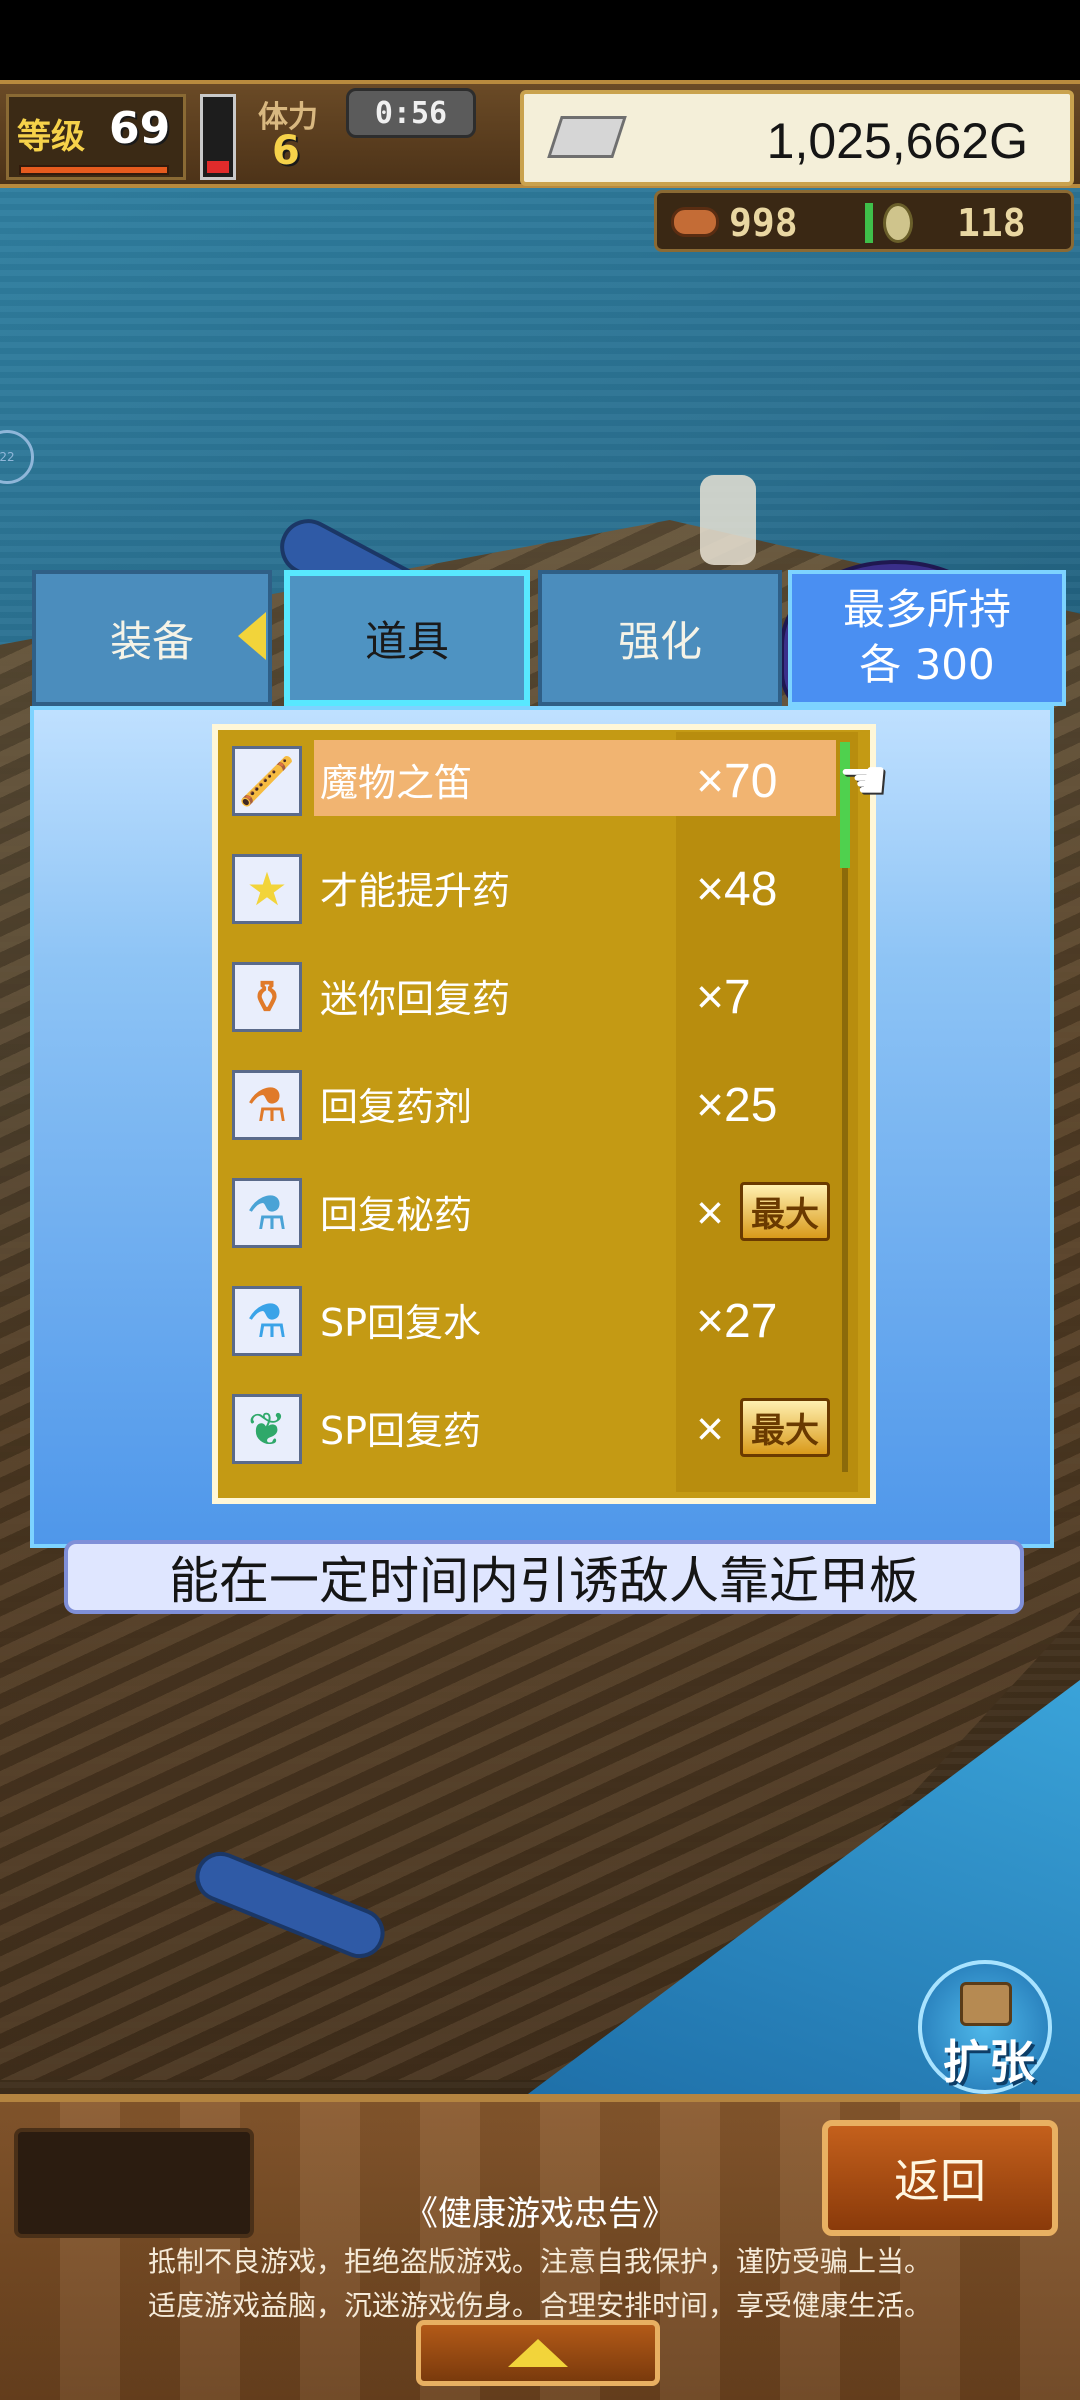 The height and width of the screenshot is (2400, 1080). I want to click on item-quantity: ×27, so click(737, 1321).